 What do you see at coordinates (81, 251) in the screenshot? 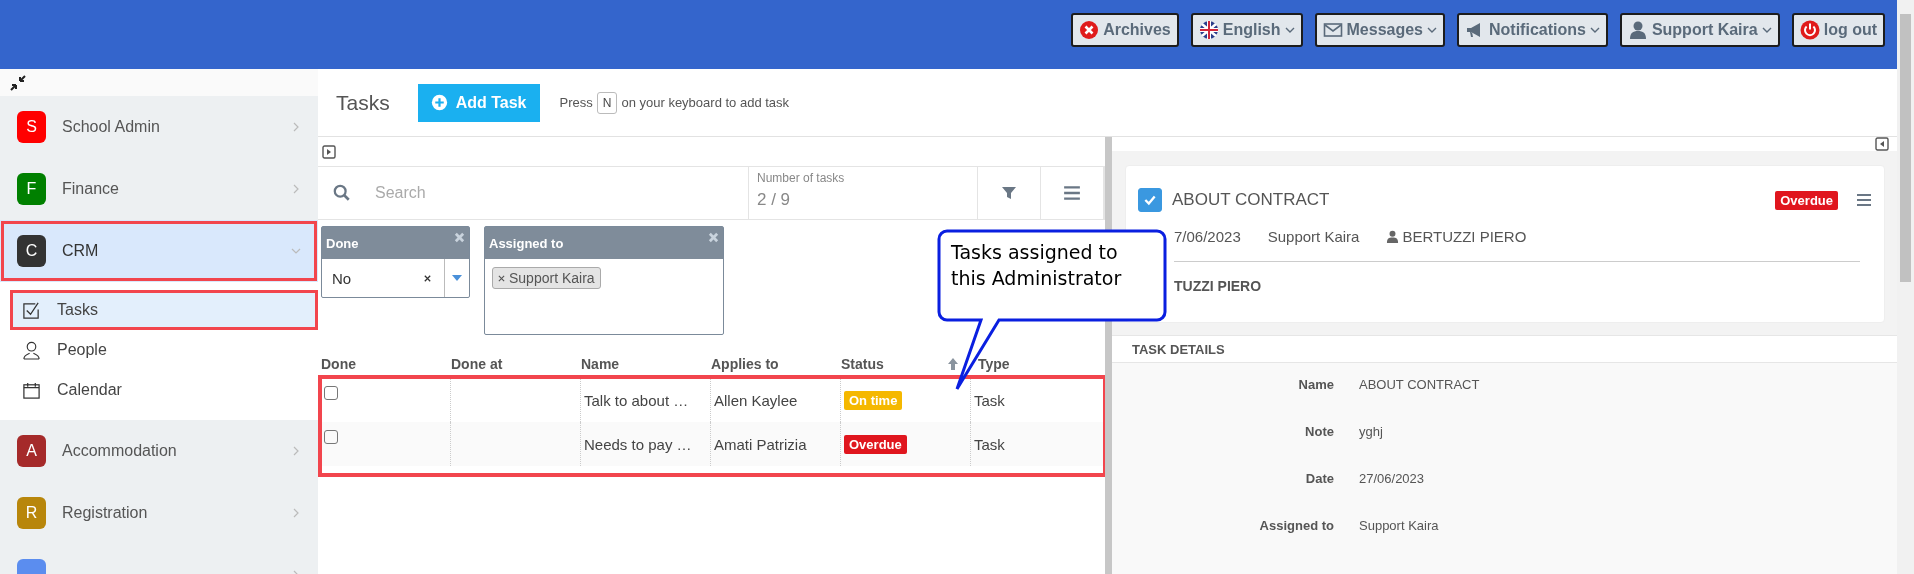
I see `sidebar-label: CRM` at bounding box center [81, 251].